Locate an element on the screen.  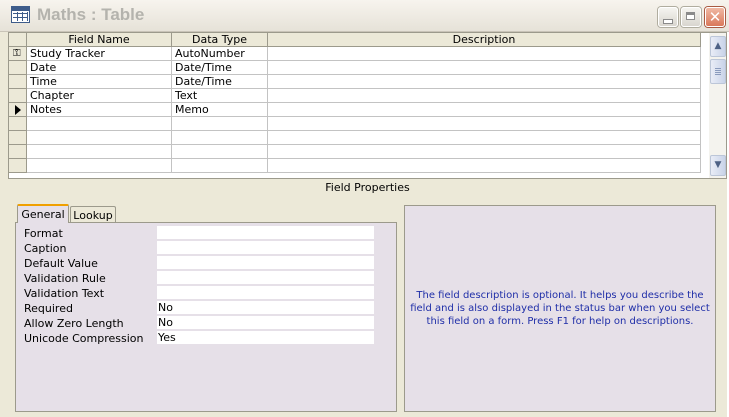
property-row-validation-rule: Validation Rule is located at coordinates (205, 278).